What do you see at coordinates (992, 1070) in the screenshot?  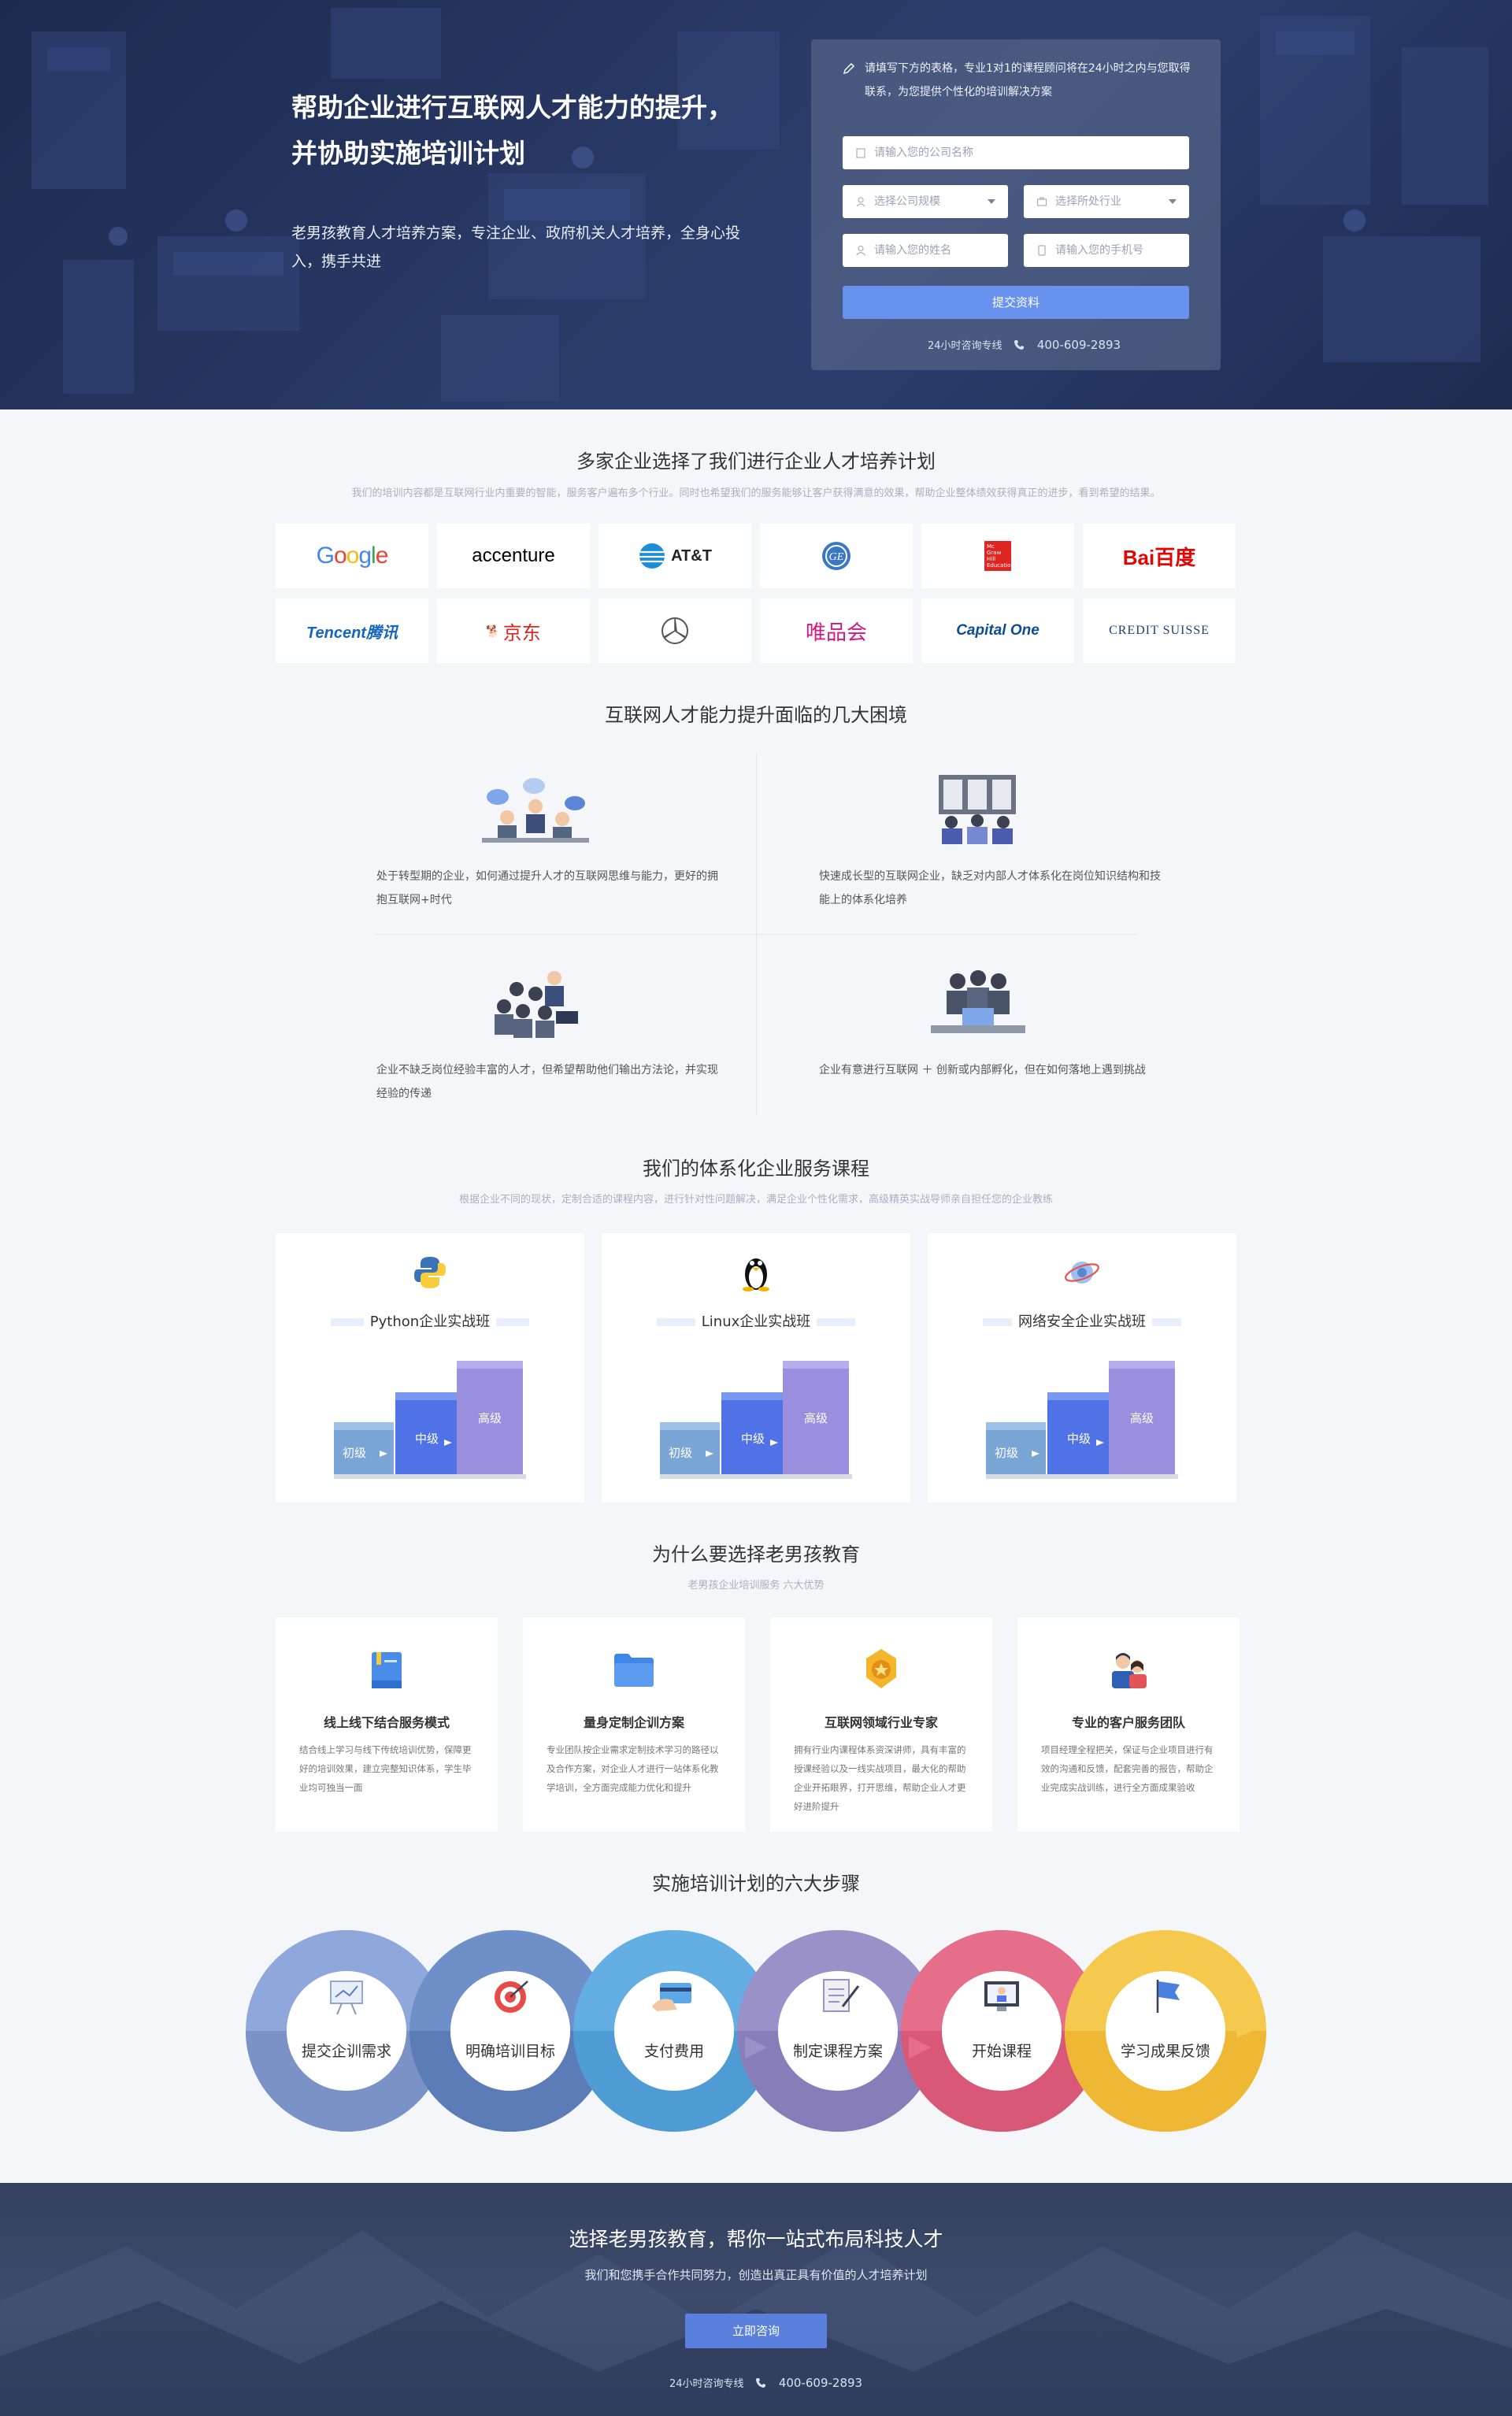 I see `problem-item-4: 企业有意进行互联网 ＋ 创新或内部孵化，但在如何落地上遇到挑战` at bounding box center [992, 1070].